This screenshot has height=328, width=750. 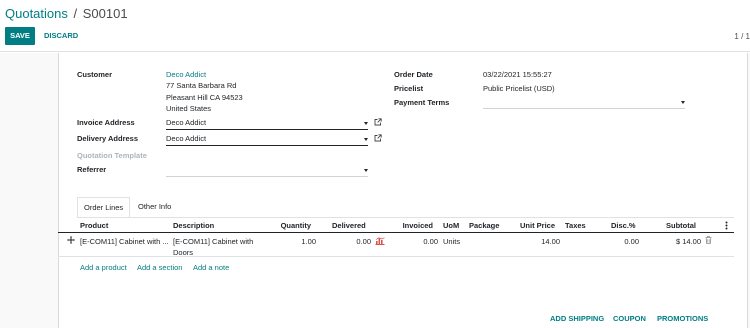 What do you see at coordinates (623, 225) in the screenshot?
I see `column-header-discount: Disc.%` at bounding box center [623, 225].